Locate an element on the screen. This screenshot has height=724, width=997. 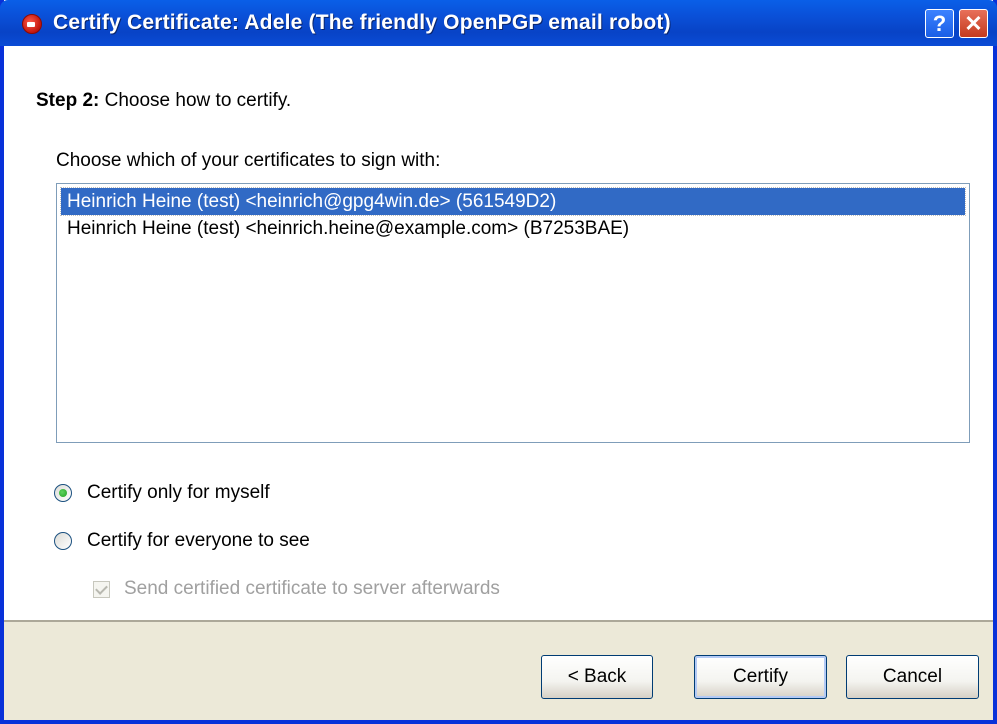
step-number: Step 2: is located at coordinates (68, 100).